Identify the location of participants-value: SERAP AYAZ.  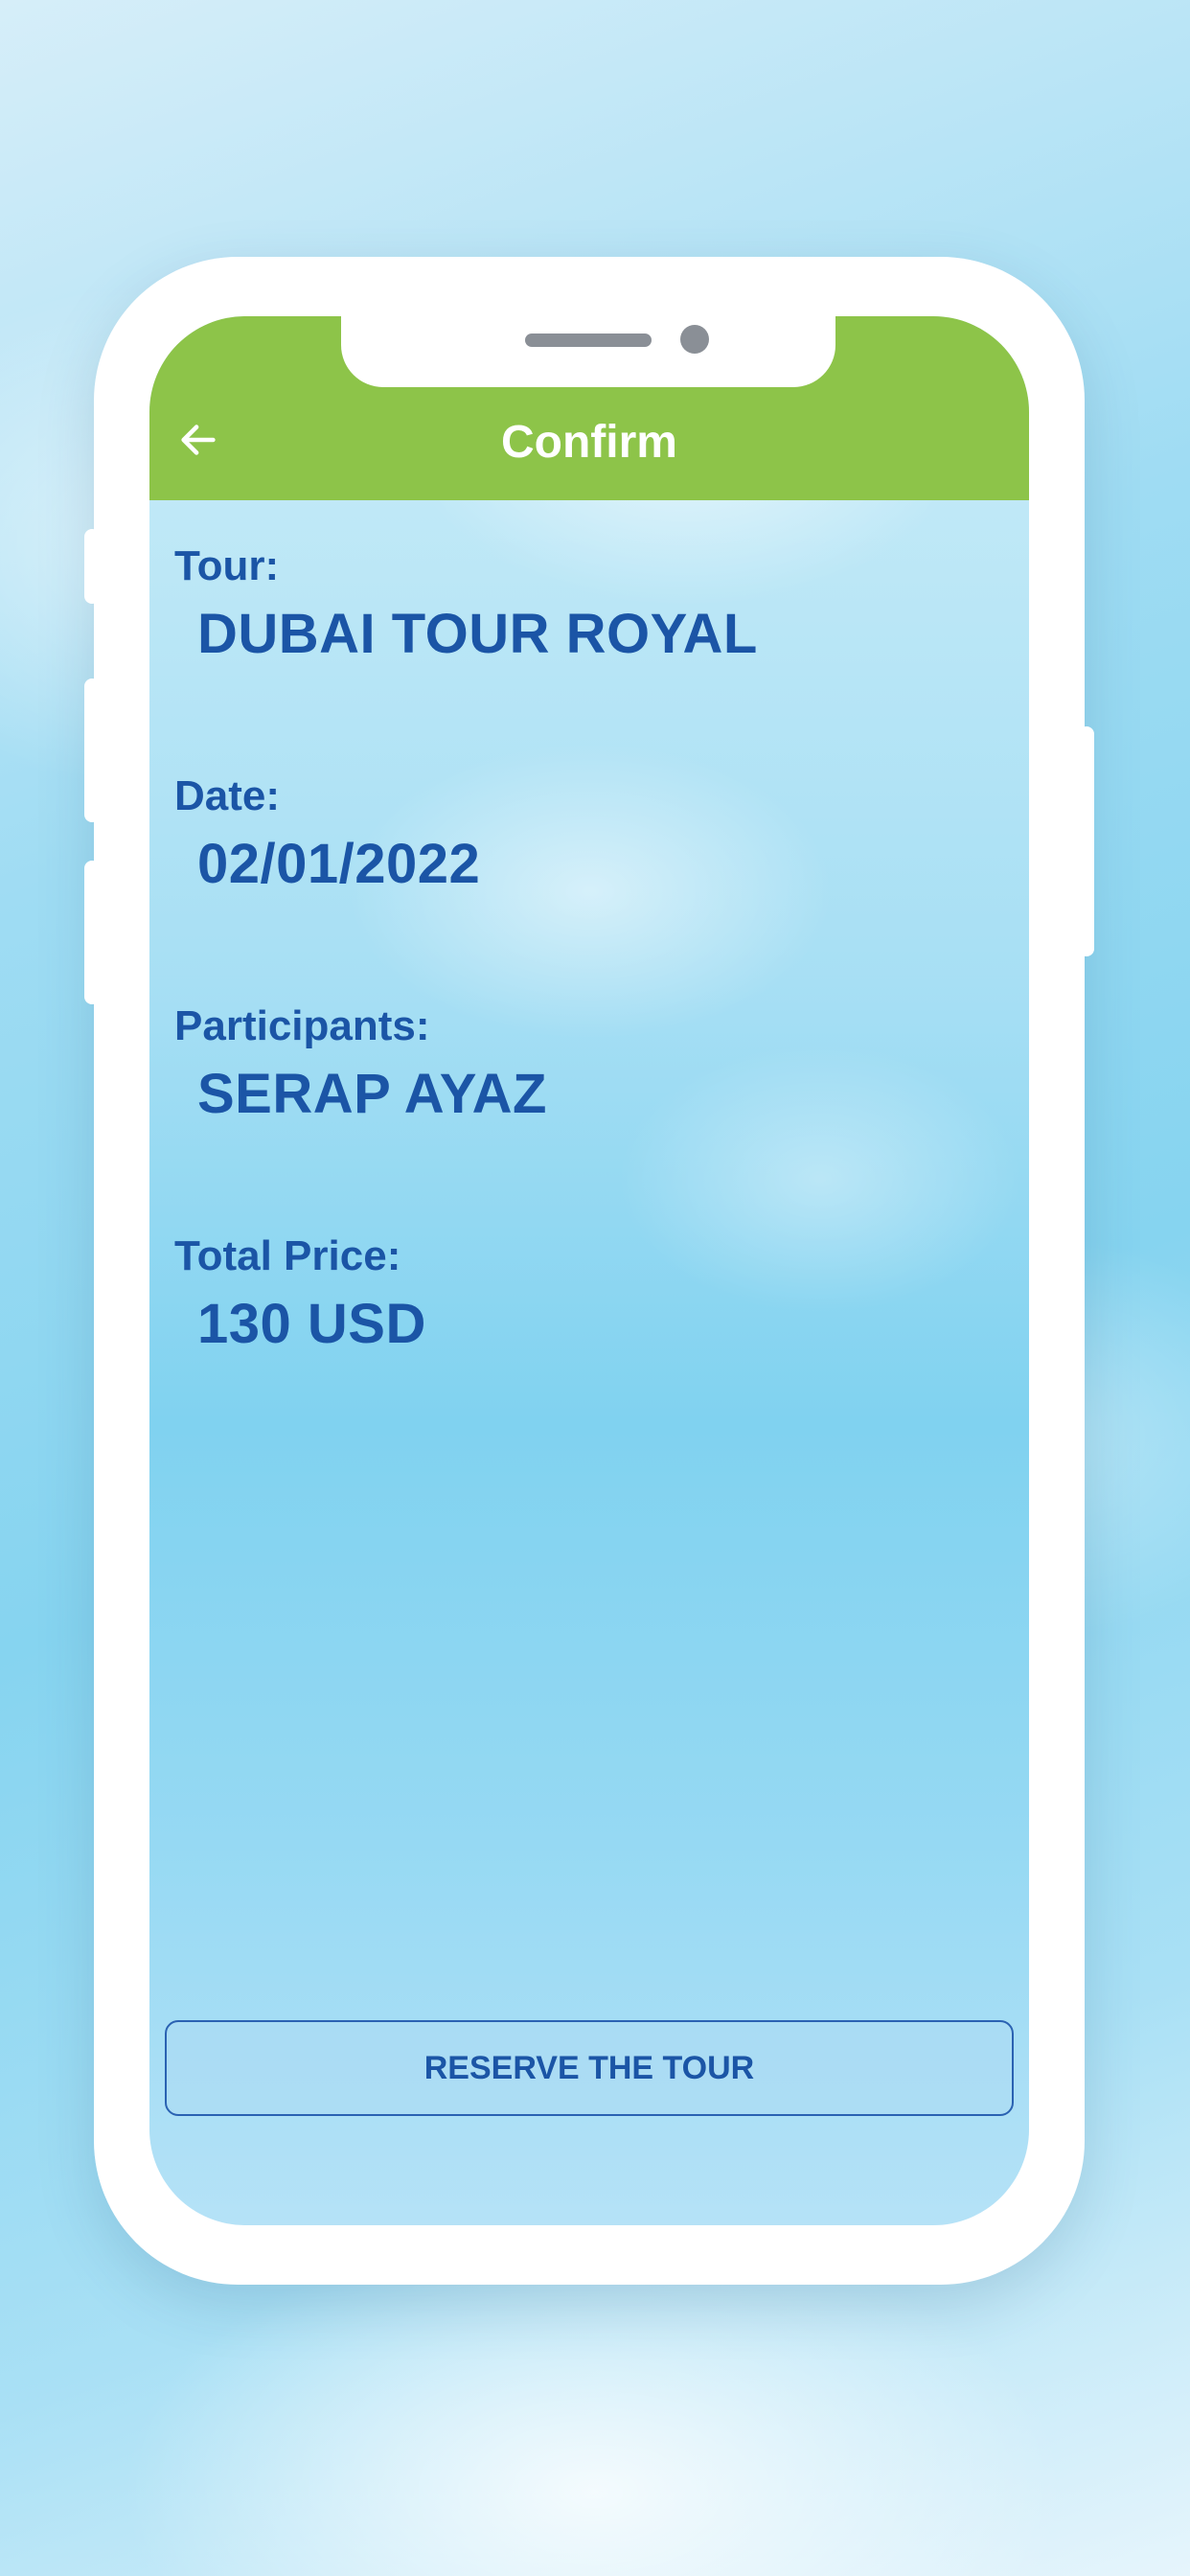
(372, 1094).